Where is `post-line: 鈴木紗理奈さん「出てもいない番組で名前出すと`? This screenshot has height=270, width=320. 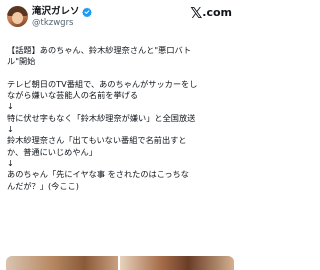 post-line: 鈴木紗理奈さん「出てもいない番組で名前出すと is located at coordinates (97, 140).